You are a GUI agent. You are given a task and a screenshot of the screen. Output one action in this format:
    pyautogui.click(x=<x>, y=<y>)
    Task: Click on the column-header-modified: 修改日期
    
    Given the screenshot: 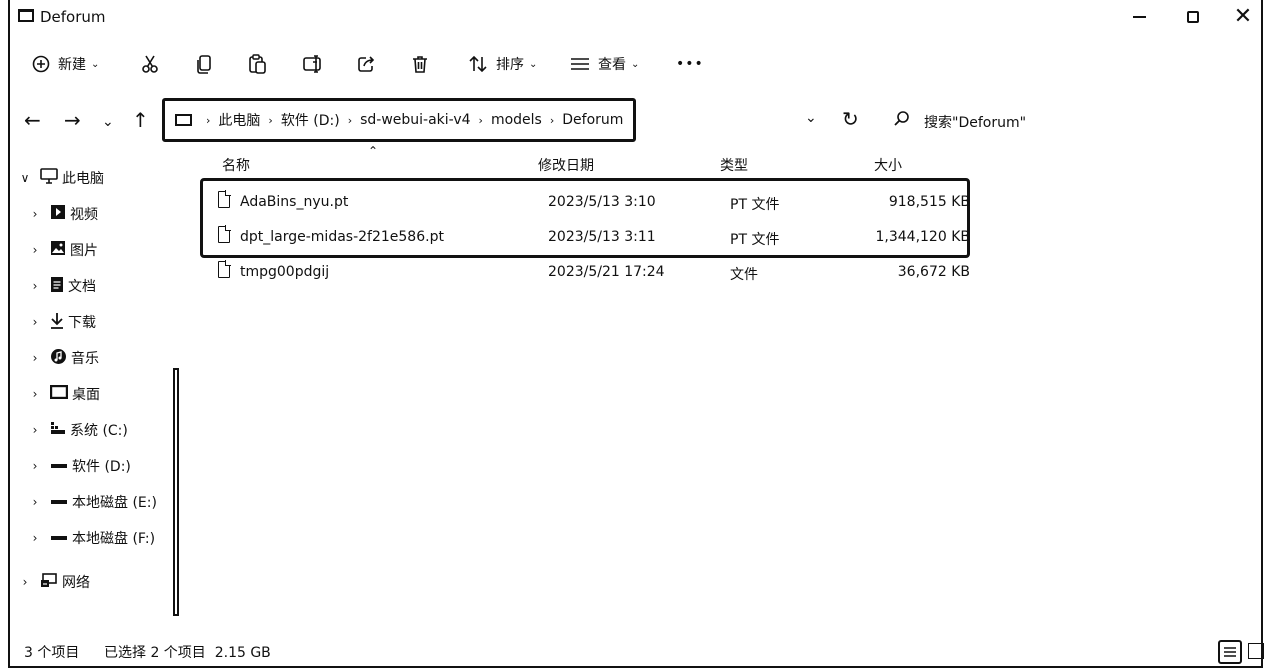 What is the action you would take?
    pyautogui.click(x=566, y=165)
    